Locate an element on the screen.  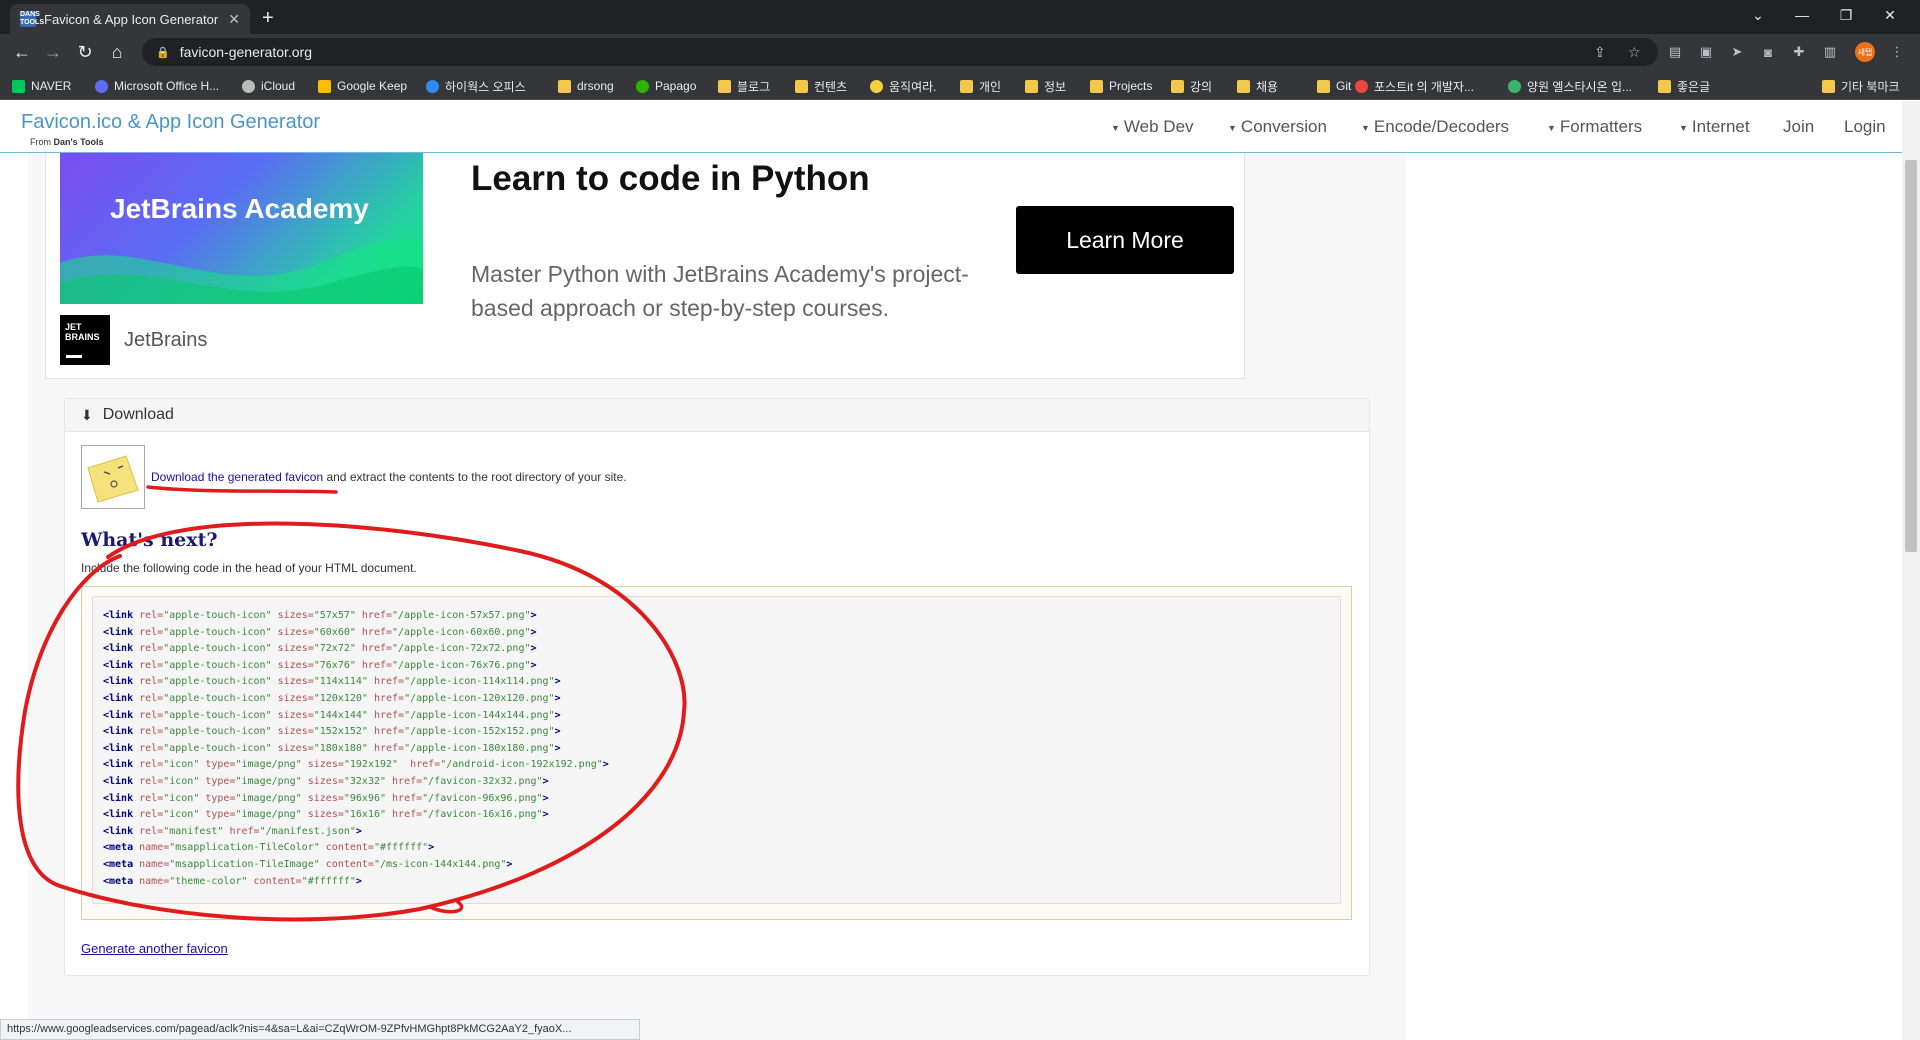
bookmark-item: 좋은글 is located at coordinates (1684, 86).